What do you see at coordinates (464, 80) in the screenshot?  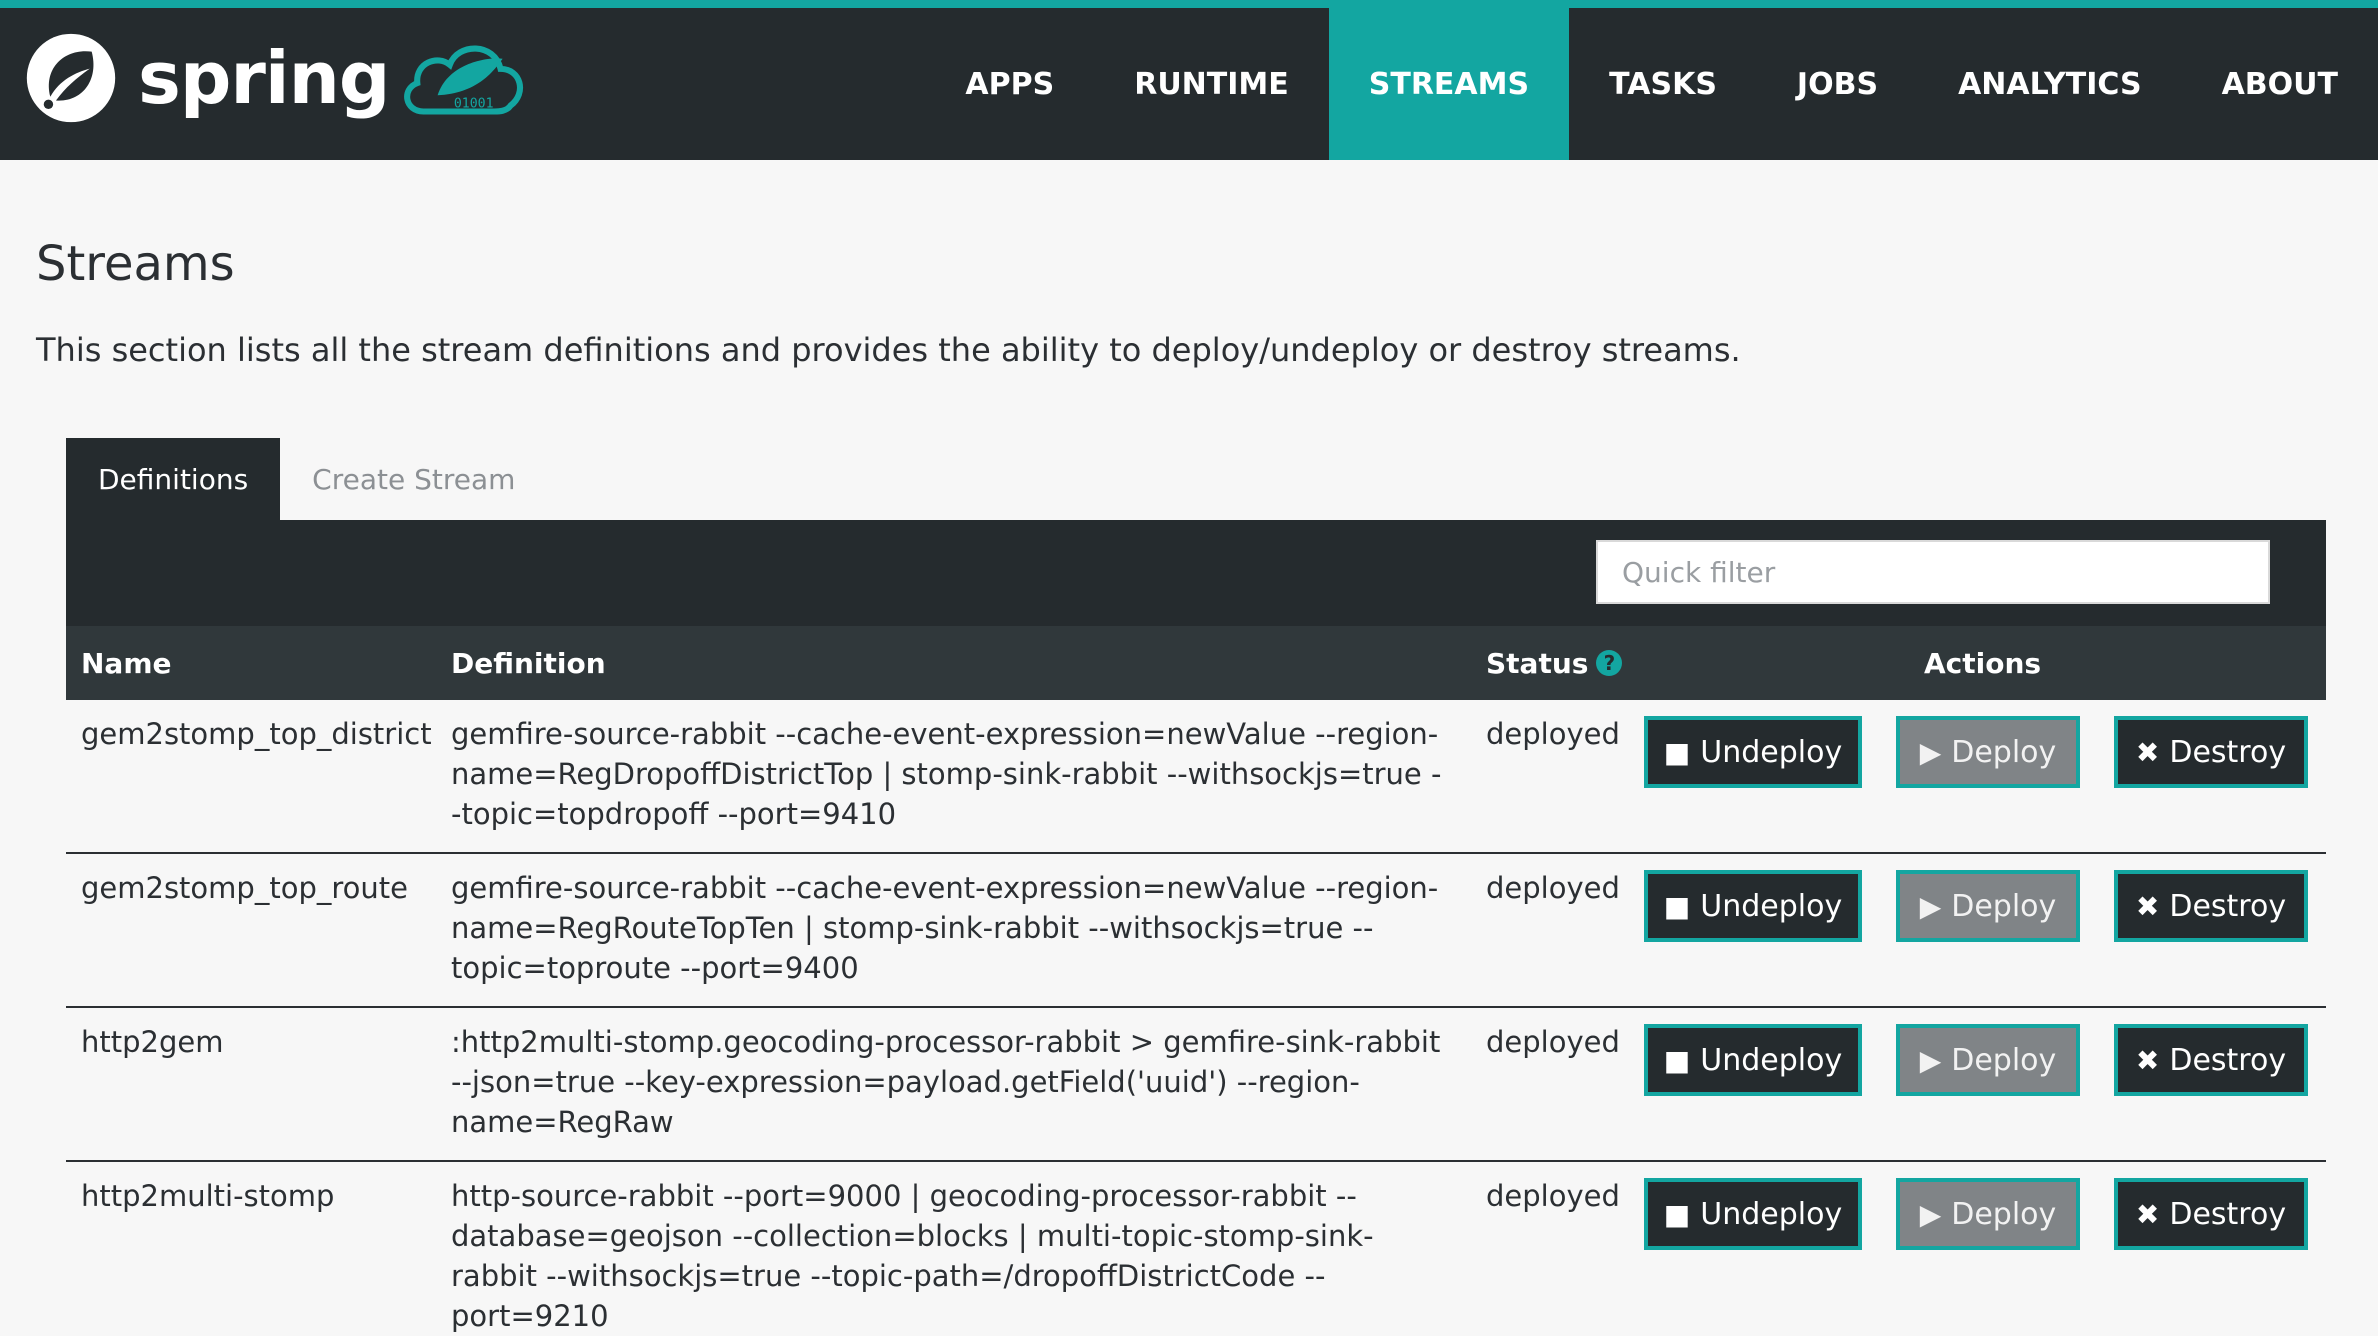 I see `cloud-icon: 01001` at bounding box center [464, 80].